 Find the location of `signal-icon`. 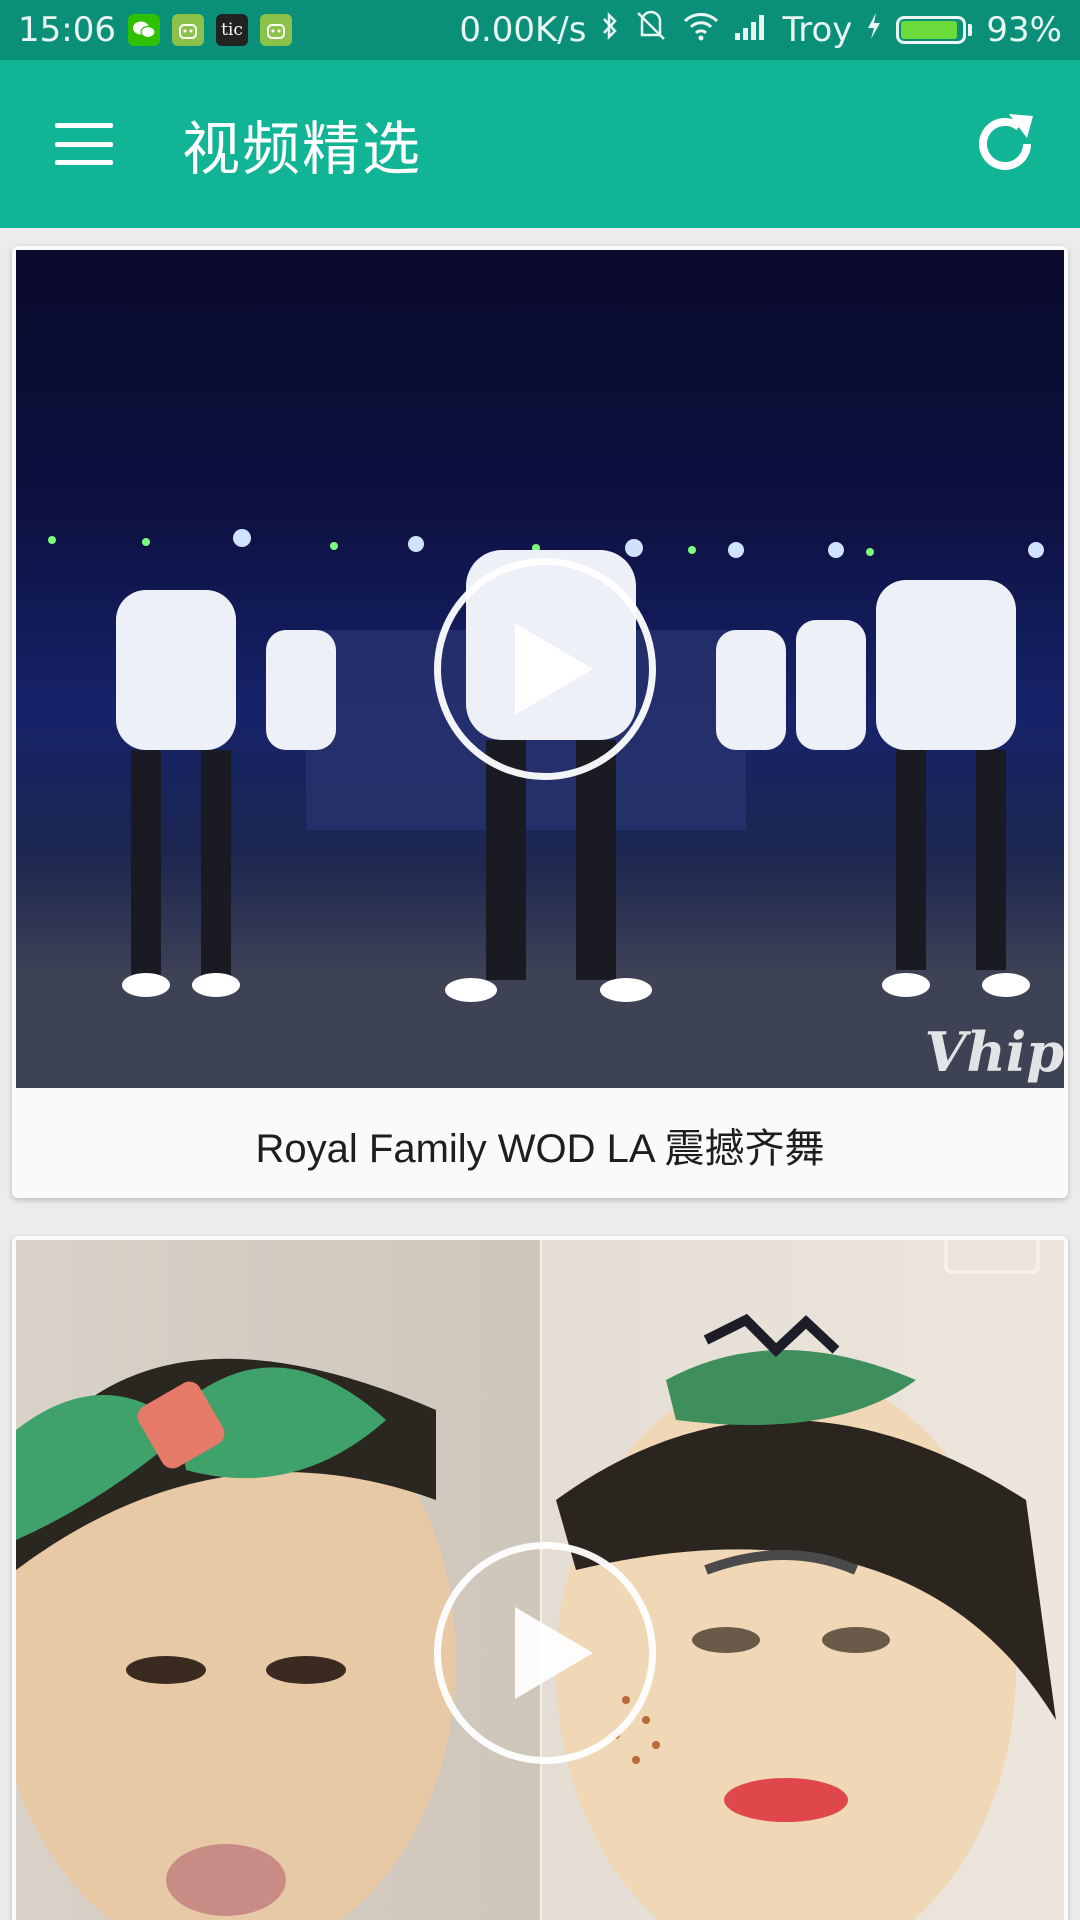

signal-icon is located at coordinates (751, 30).